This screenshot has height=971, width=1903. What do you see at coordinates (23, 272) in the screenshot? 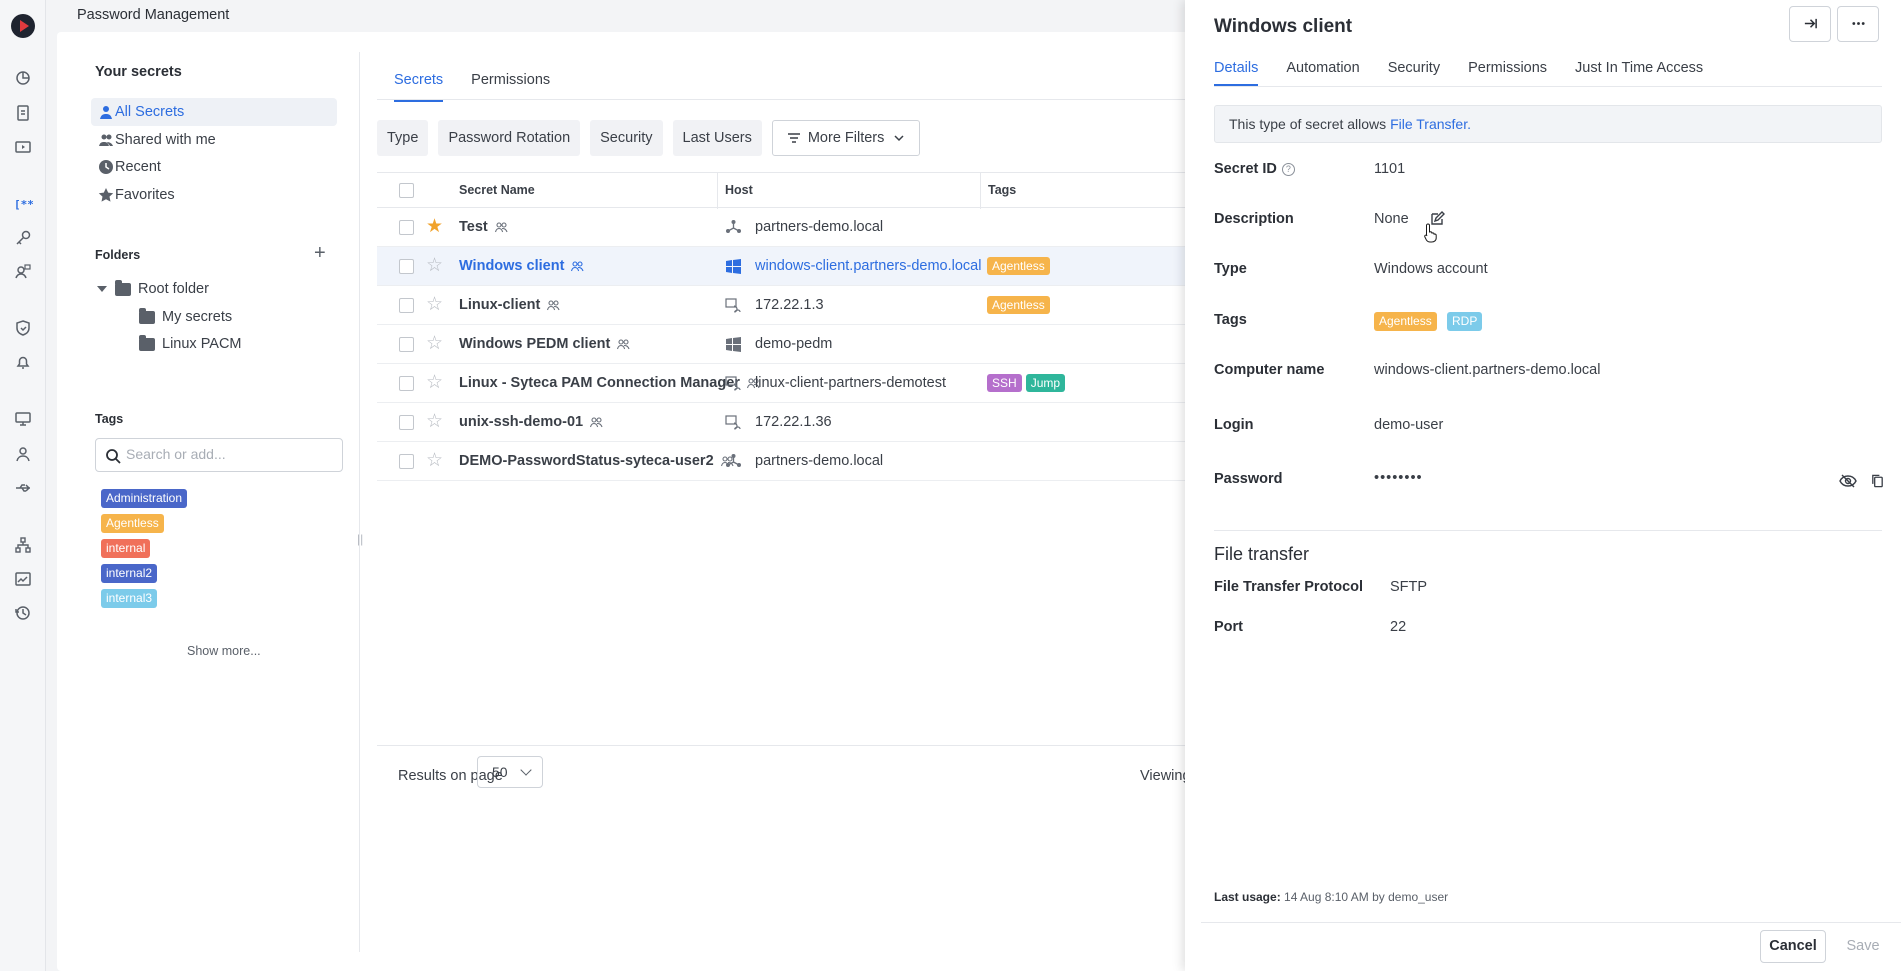
I see `user-access-icon` at bounding box center [23, 272].